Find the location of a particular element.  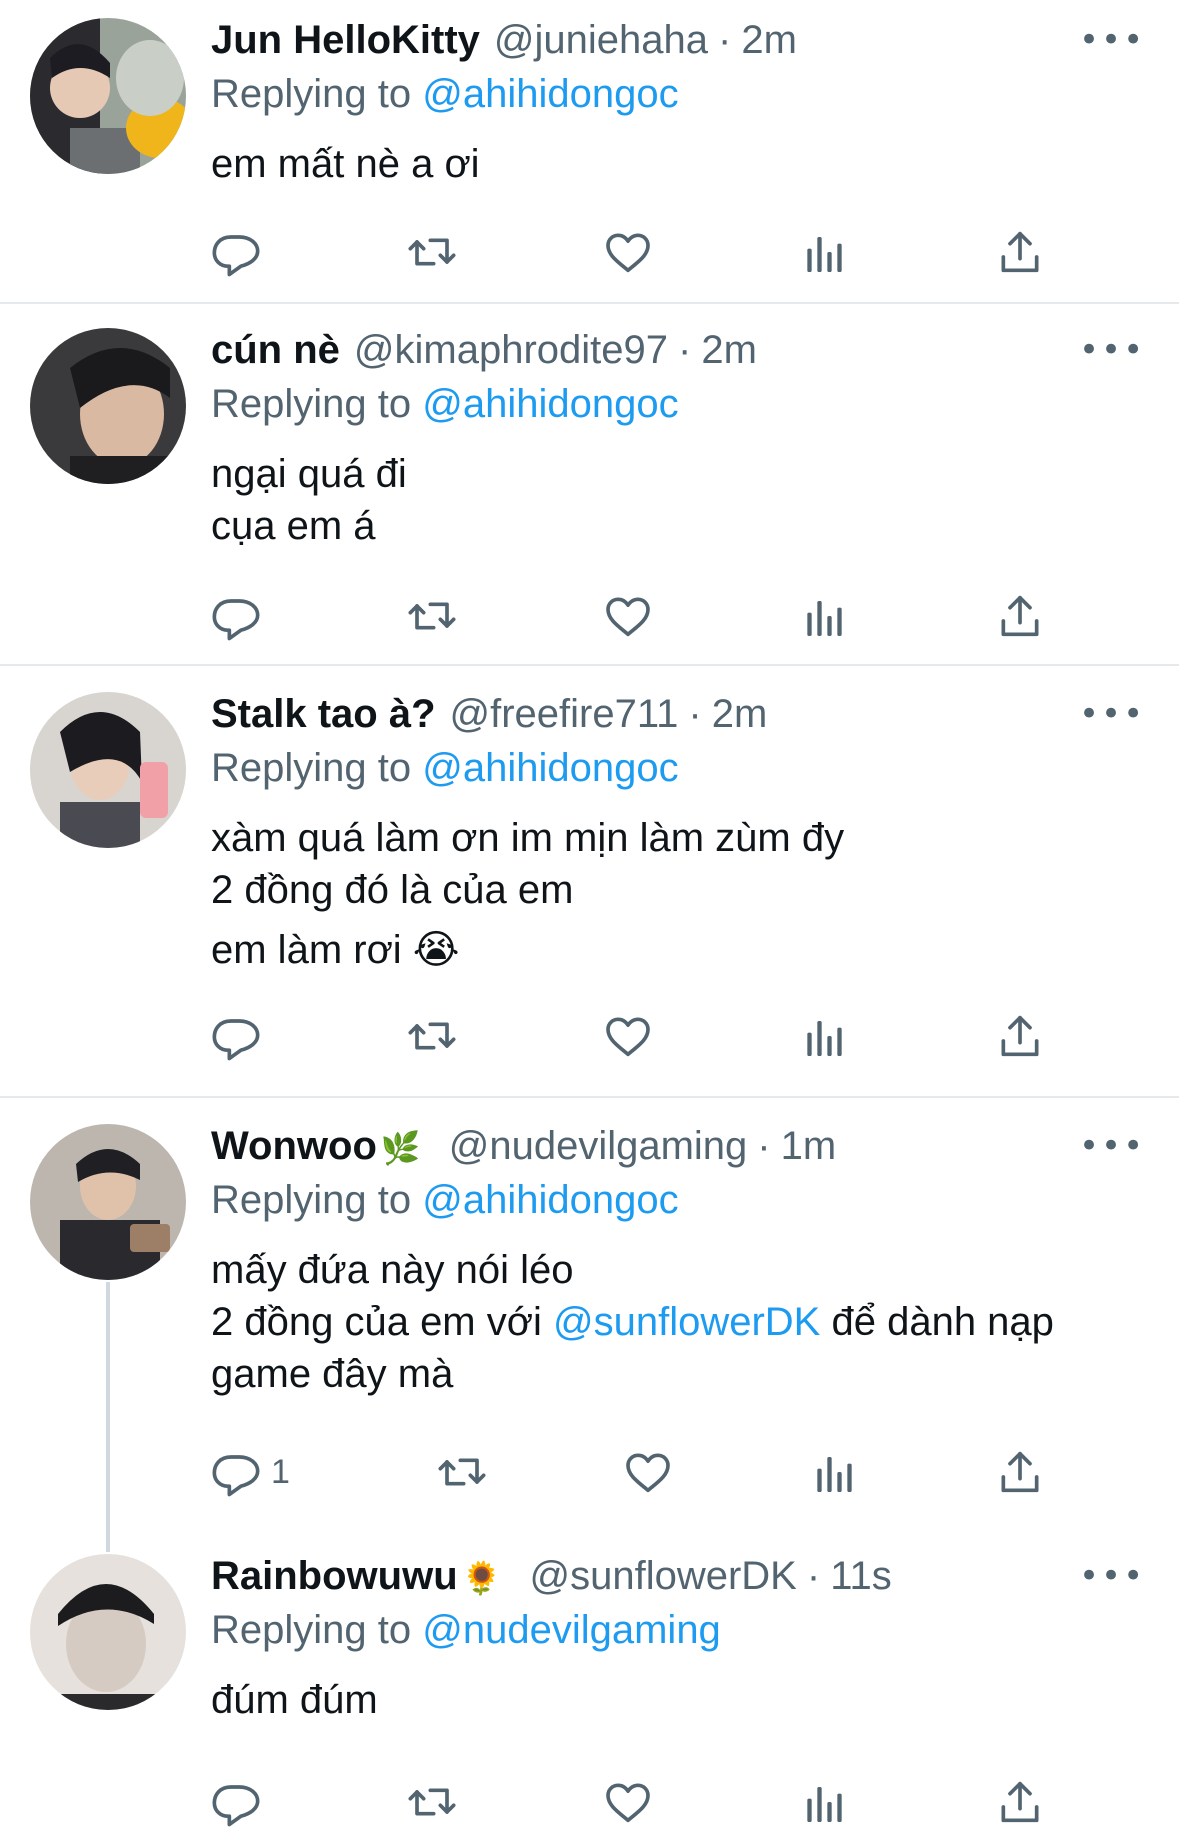

user-handle: @juniehaha is located at coordinates (601, 40).